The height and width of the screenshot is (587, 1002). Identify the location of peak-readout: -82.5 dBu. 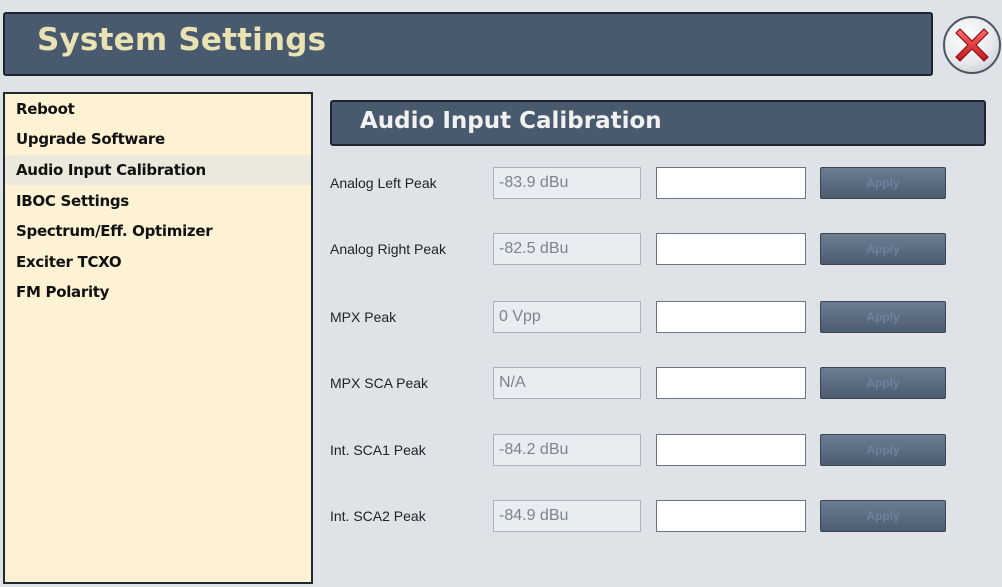
(567, 249).